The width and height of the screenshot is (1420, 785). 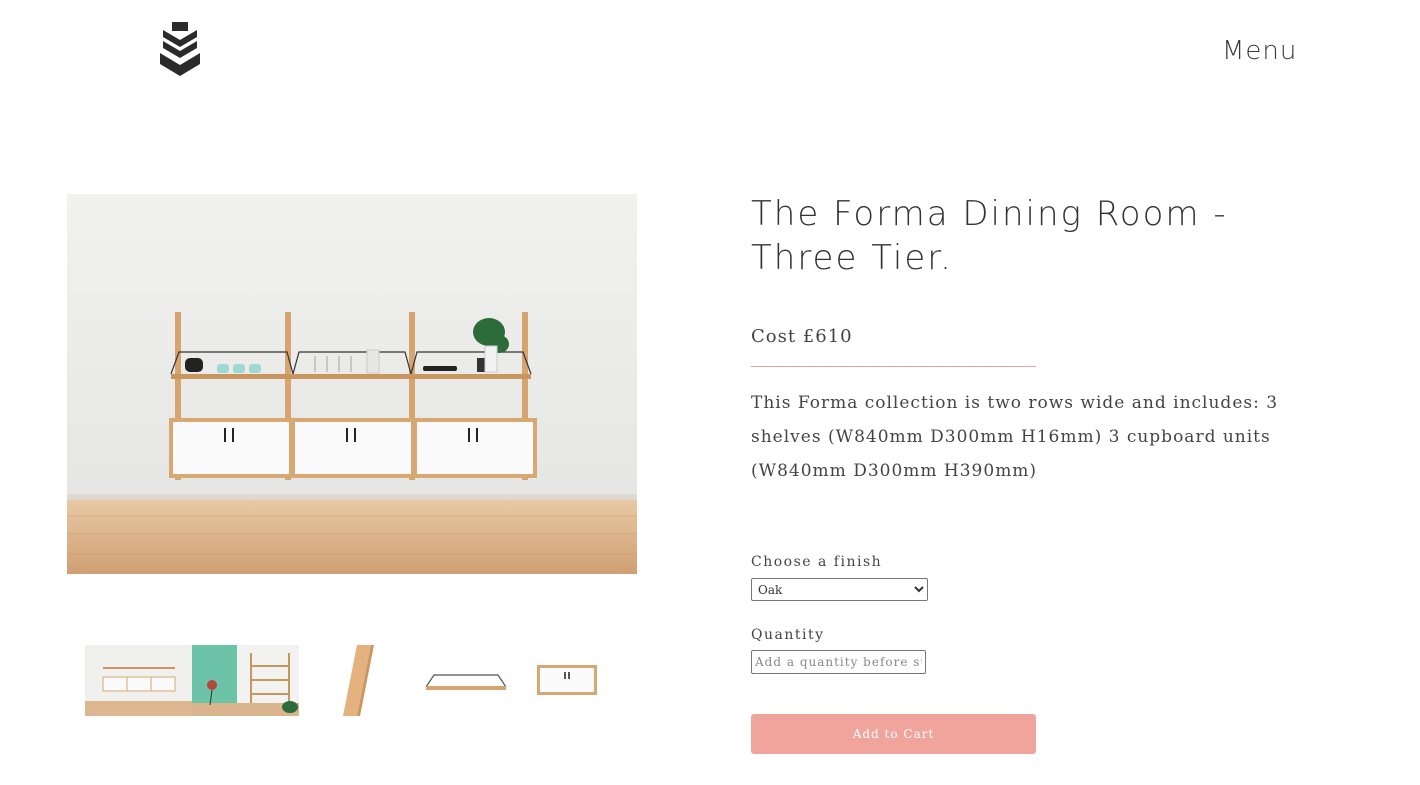 I want to click on finish-select: Oak, so click(x=839, y=589).